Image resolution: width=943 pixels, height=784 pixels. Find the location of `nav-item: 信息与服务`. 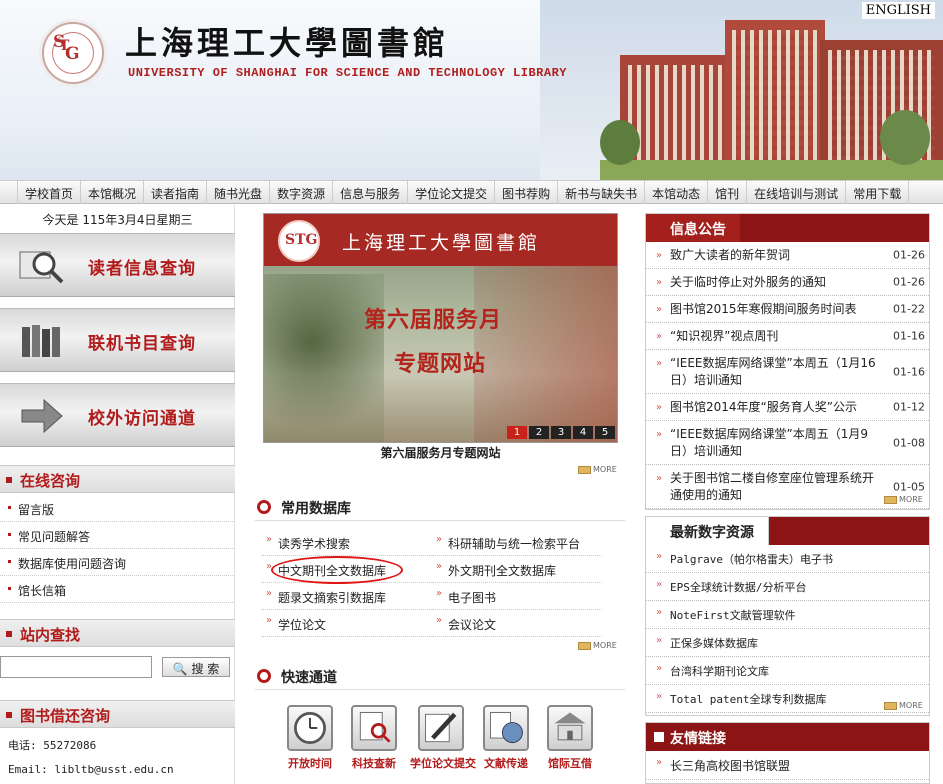

nav-item: 信息与服务 is located at coordinates (371, 192).